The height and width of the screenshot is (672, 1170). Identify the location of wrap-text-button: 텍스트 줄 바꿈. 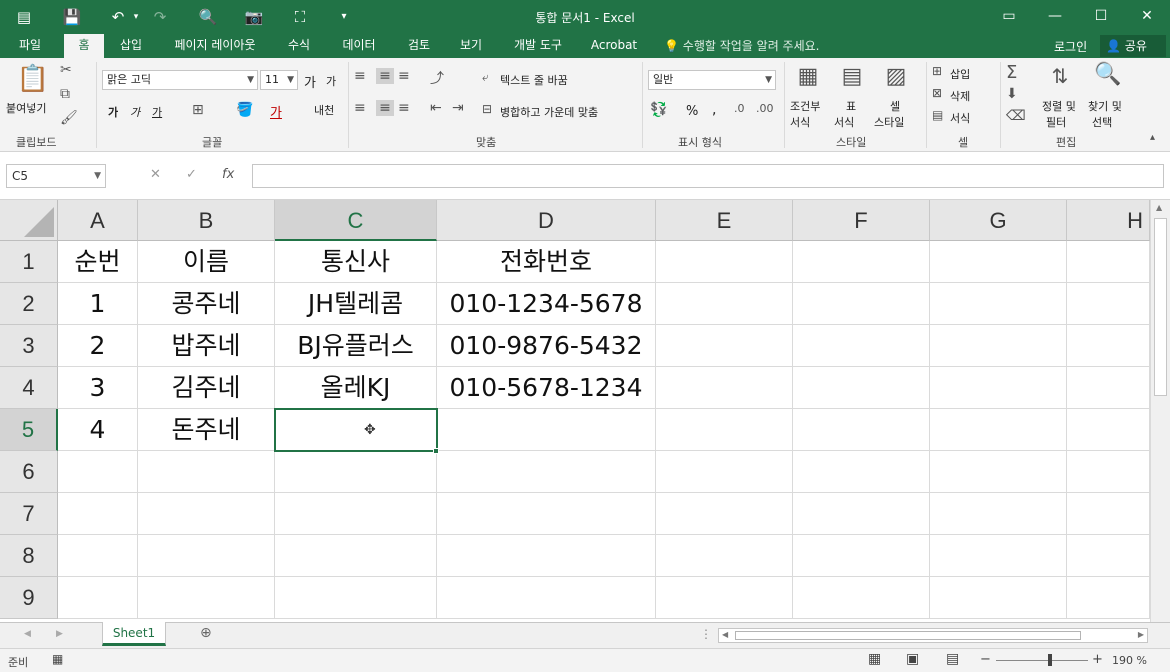
(534, 80).